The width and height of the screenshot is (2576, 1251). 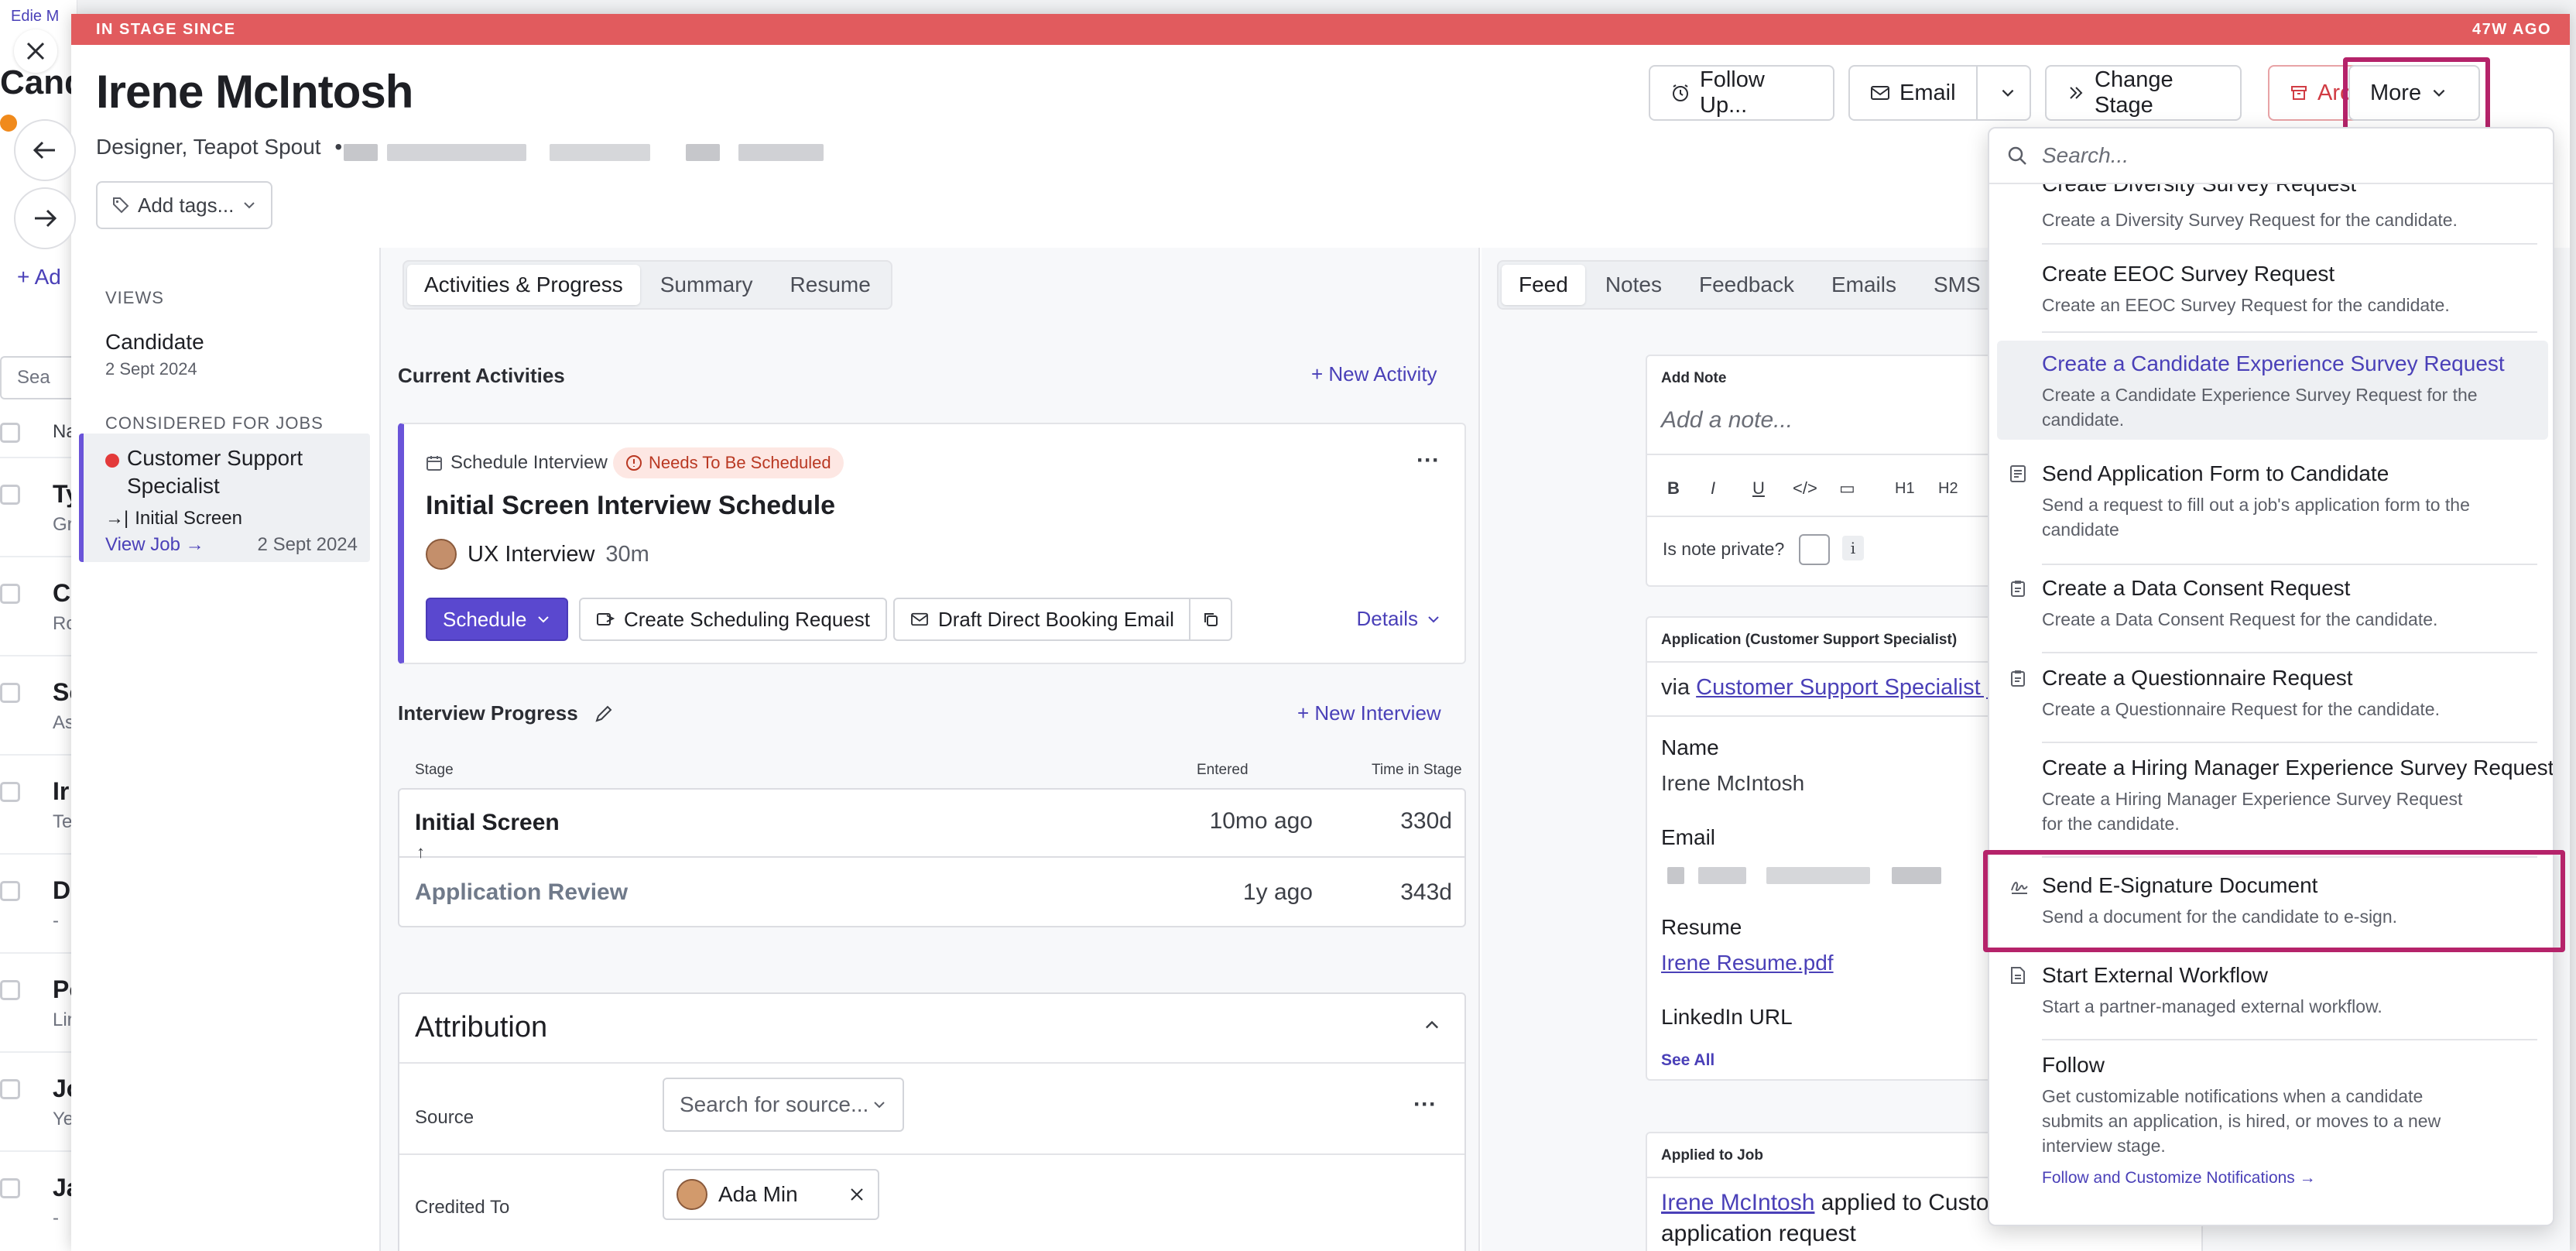 I want to click on close-modal-button, so click(x=35, y=51).